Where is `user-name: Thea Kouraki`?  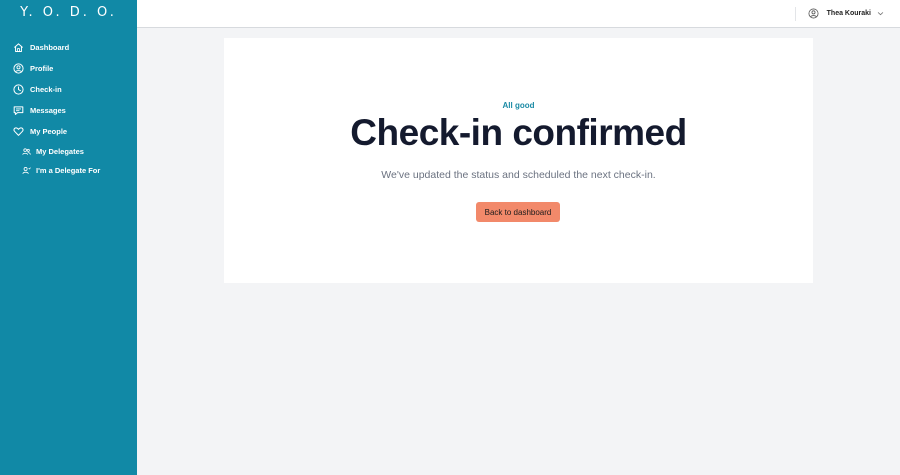 user-name: Thea Kouraki is located at coordinates (848, 13).